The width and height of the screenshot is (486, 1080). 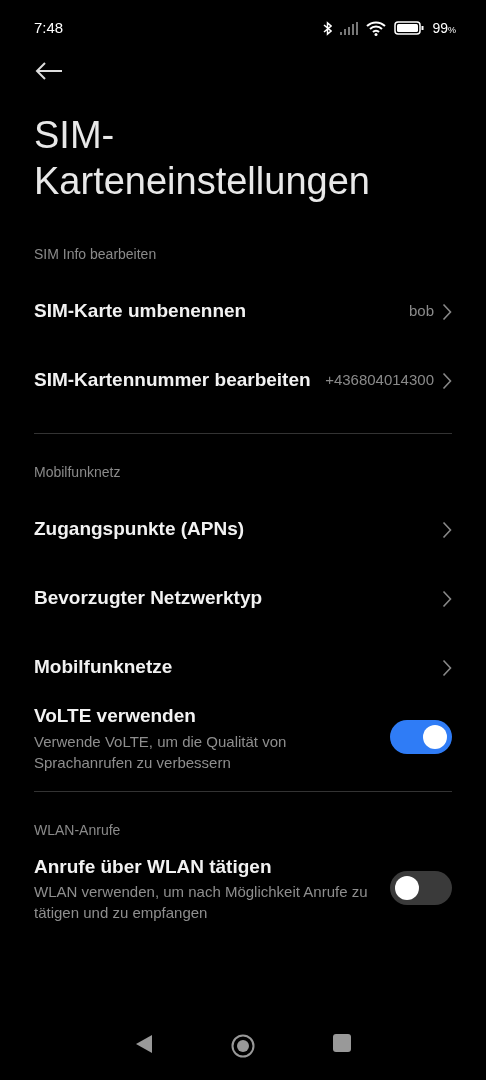 What do you see at coordinates (328, 28) in the screenshot?
I see `bluetooth-icon` at bounding box center [328, 28].